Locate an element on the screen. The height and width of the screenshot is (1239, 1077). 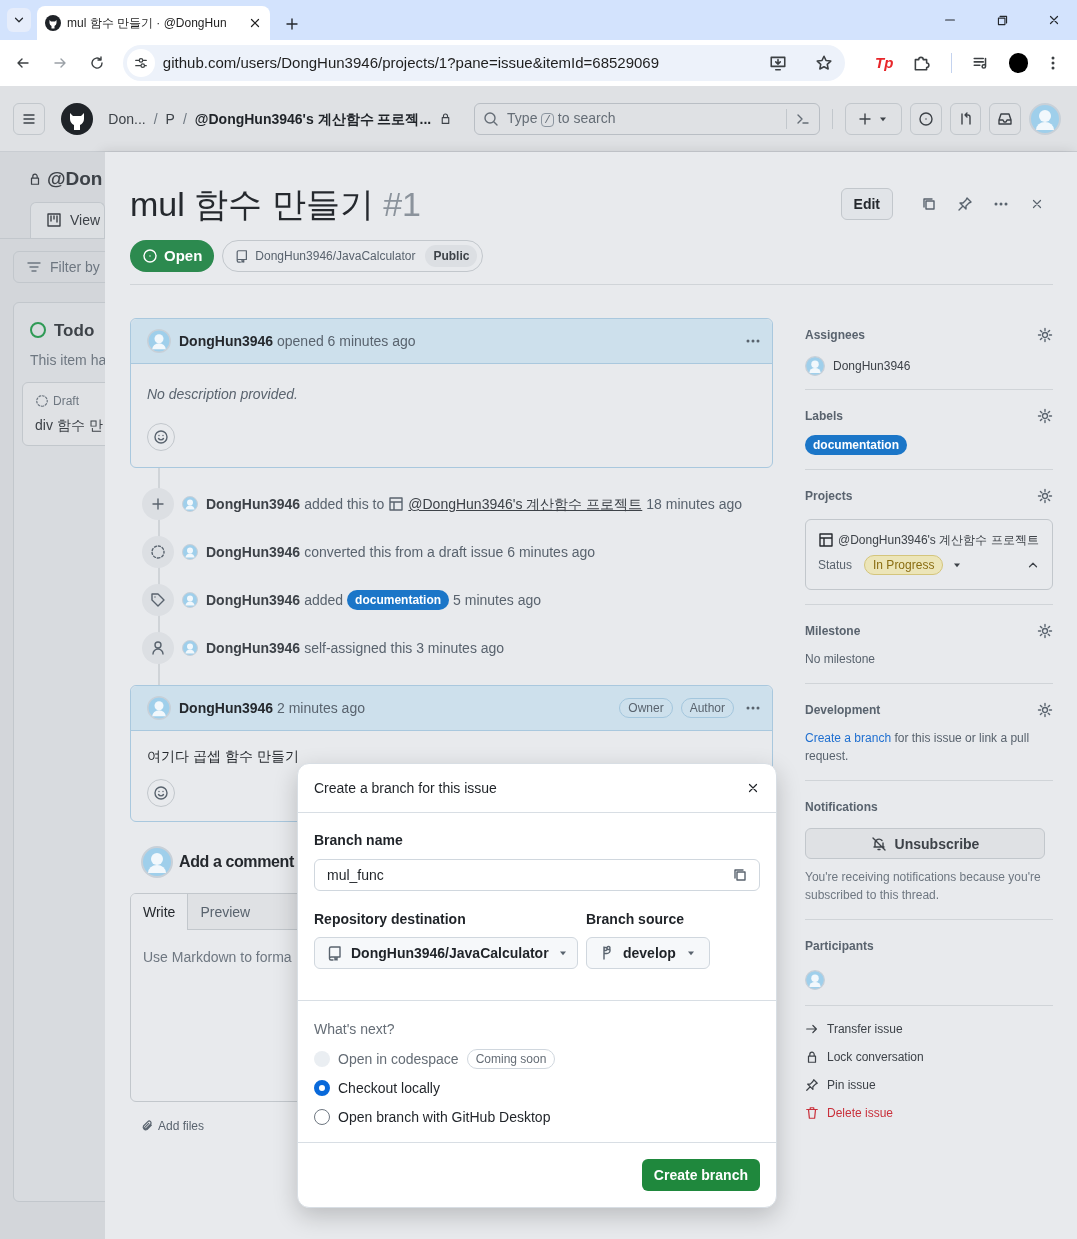
field-label: Branch name is located at coordinates (359, 840).